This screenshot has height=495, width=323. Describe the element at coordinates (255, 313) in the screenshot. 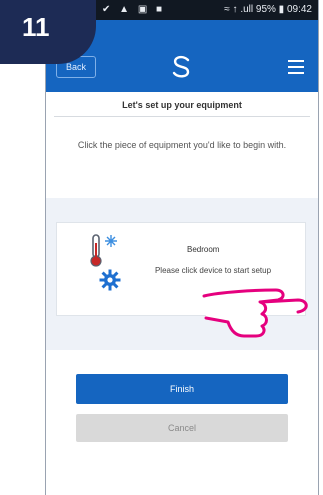

I see `pointing-hand-icon` at that location.